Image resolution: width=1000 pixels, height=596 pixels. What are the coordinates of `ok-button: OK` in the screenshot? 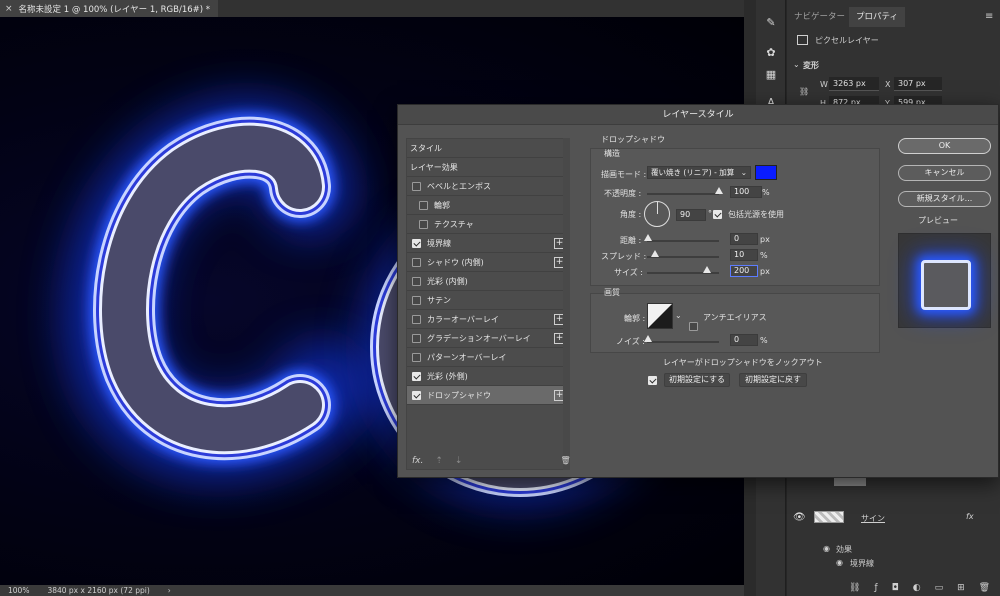 It's located at (944, 146).